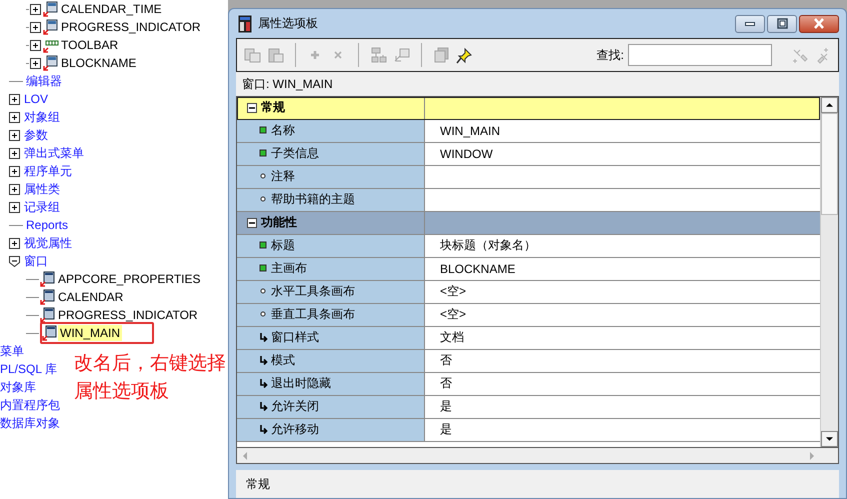 The width and height of the screenshot is (847, 499). I want to click on context-label: 窗口: WIN_MAIN, so click(537, 84).